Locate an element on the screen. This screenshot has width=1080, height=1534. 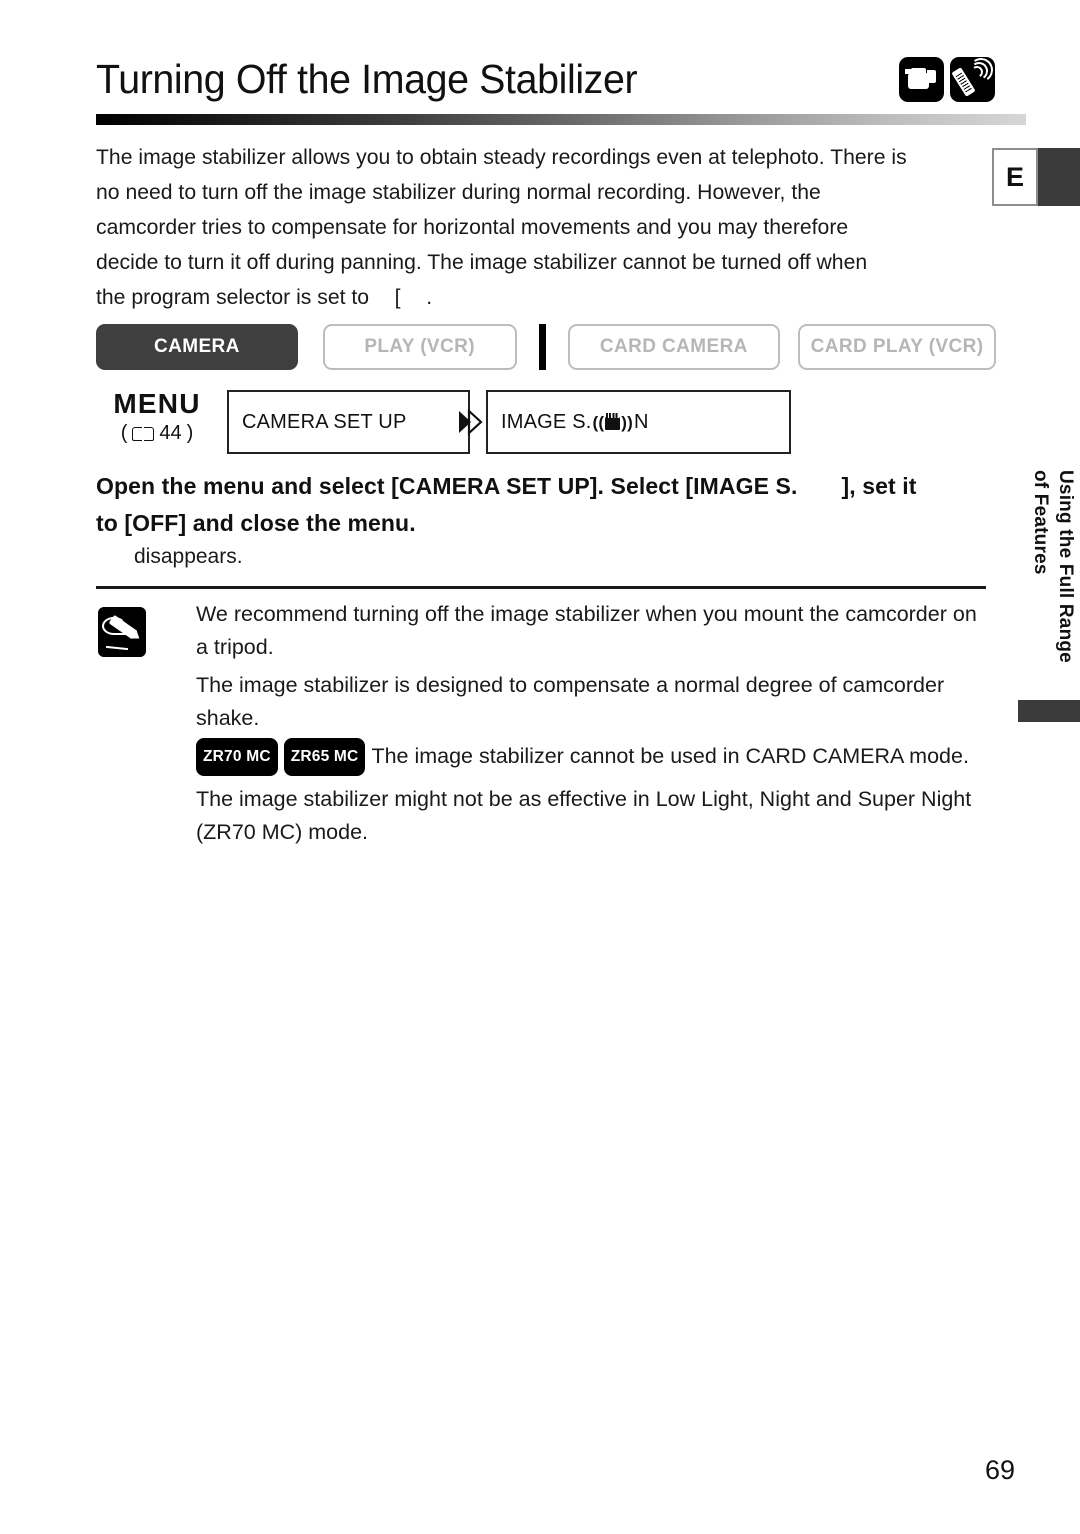
chapter-tab-line-2: of Features is located at coordinates (1040, 522).